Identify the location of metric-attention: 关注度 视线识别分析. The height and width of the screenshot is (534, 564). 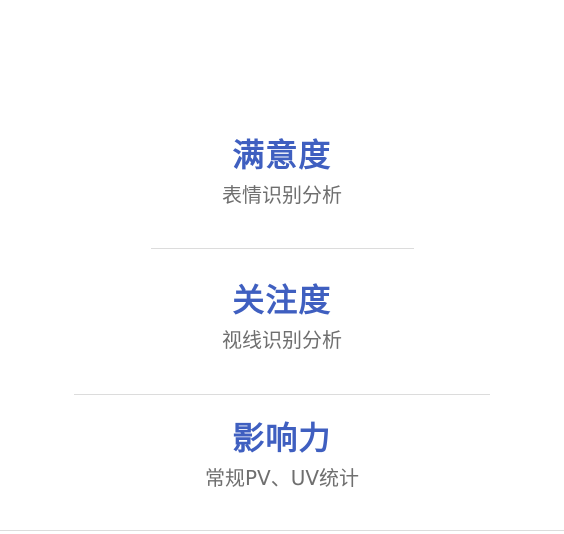
(282, 317).